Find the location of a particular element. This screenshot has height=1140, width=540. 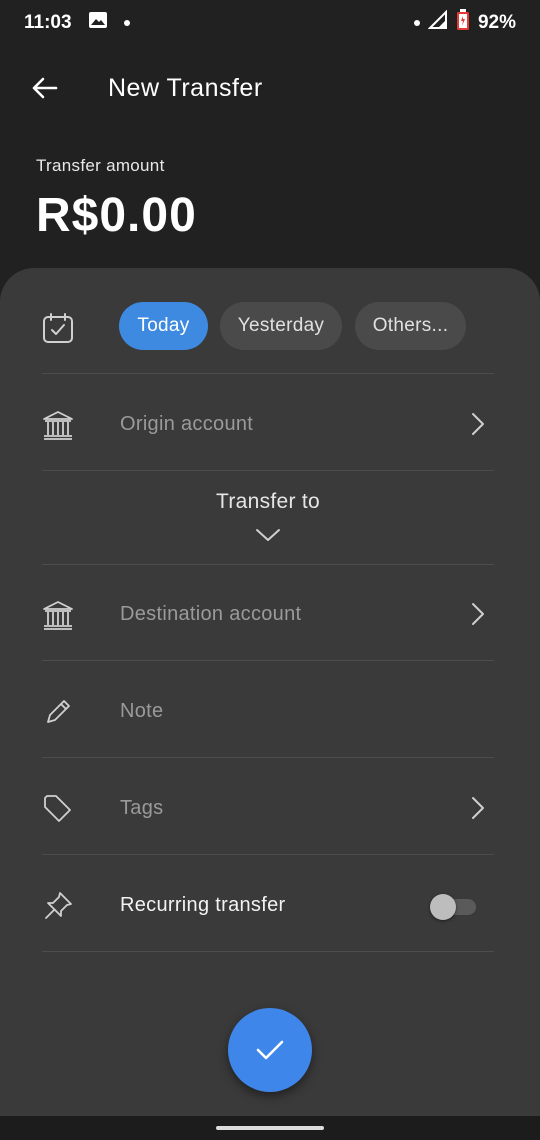

destination-account-label: Destination account is located at coordinates (211, 614).